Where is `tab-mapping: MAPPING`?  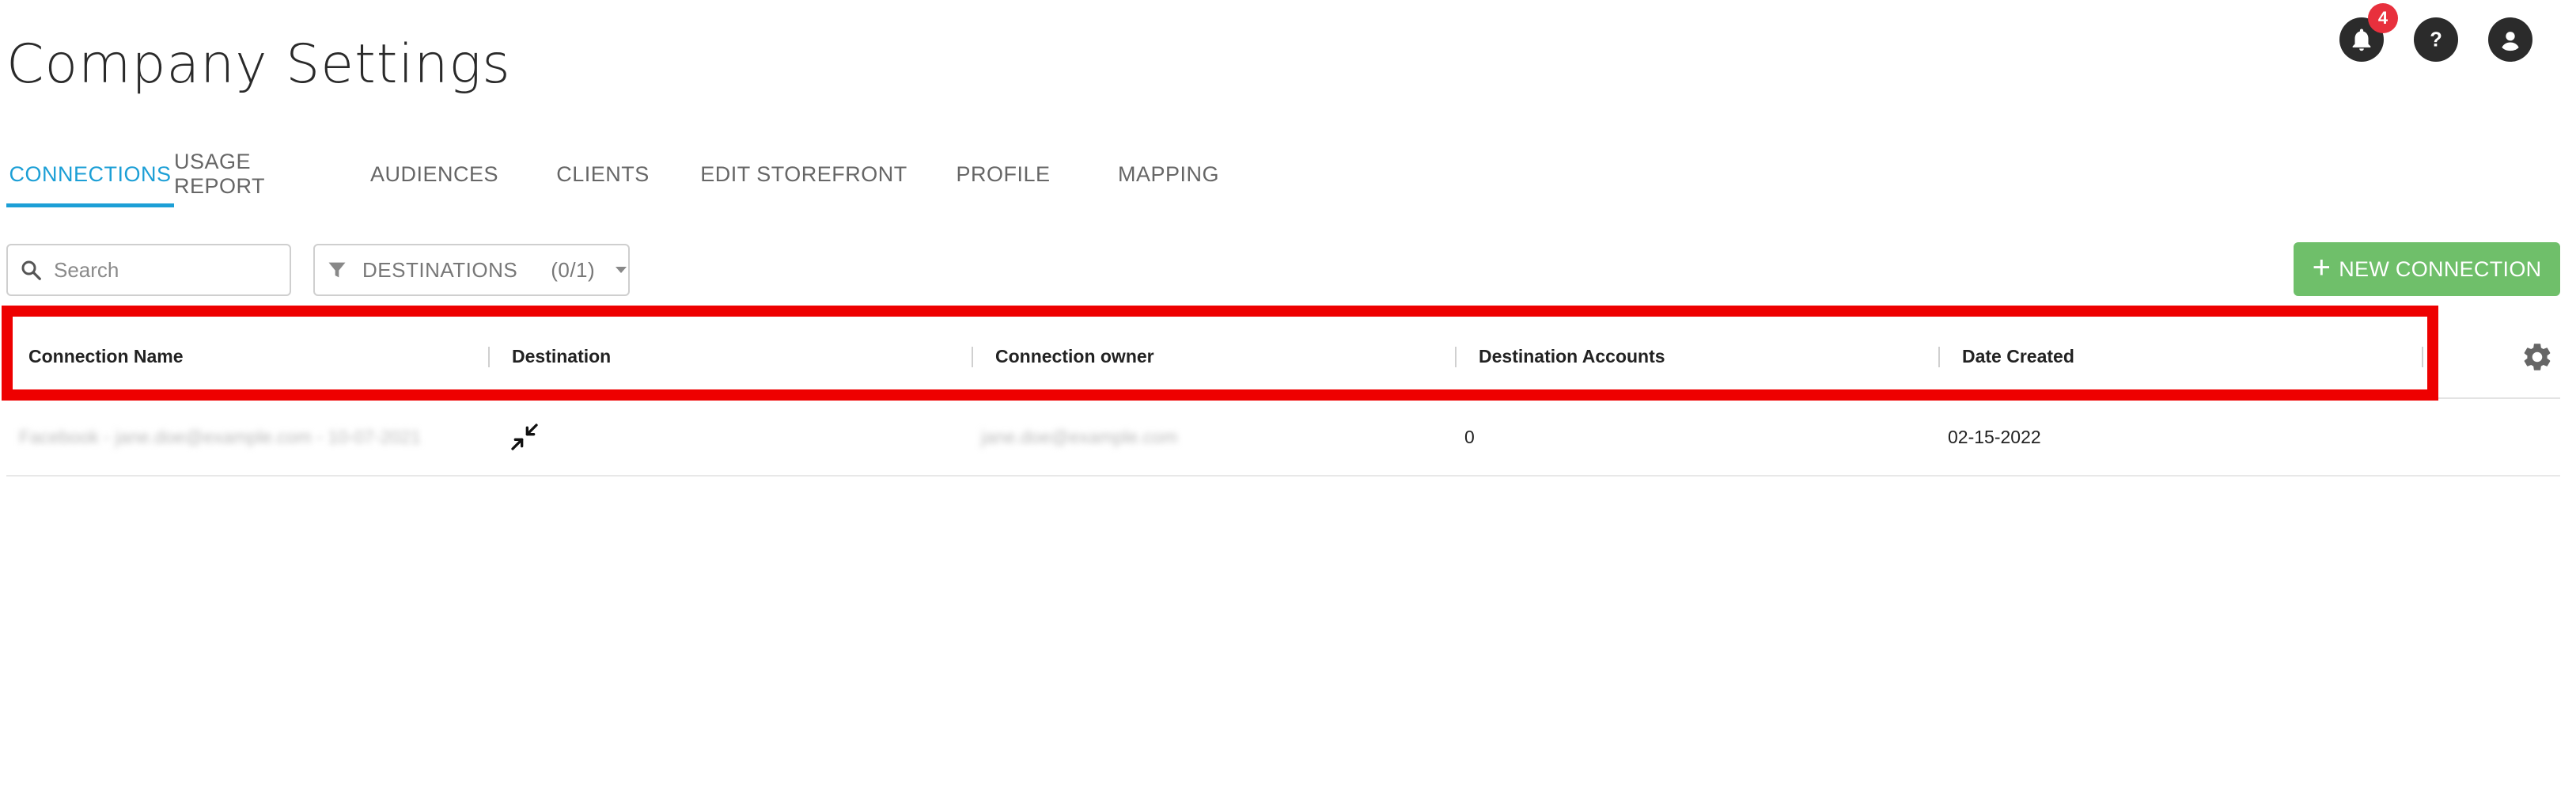 tab-mapping: MAPPING is located at coordinates (1168, 174).